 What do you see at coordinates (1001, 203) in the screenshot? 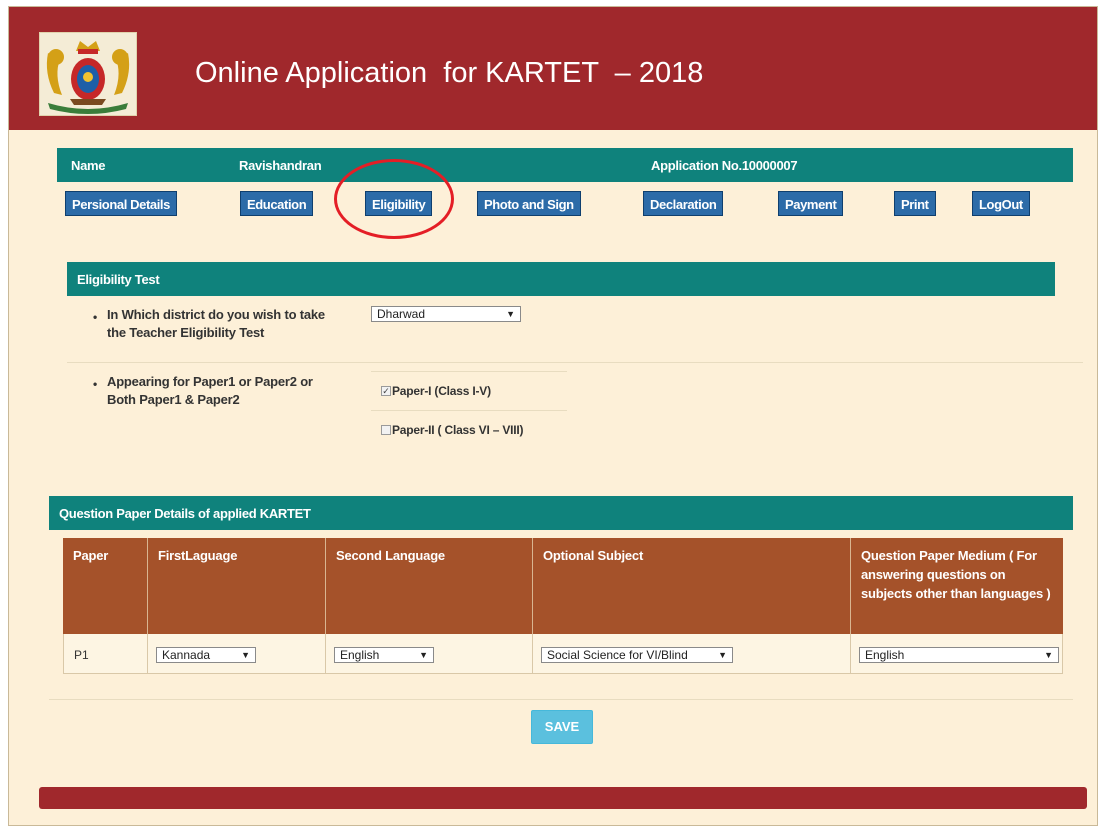
I see `nav-logout-button: LogOut` at bounding box center [1001, 203].